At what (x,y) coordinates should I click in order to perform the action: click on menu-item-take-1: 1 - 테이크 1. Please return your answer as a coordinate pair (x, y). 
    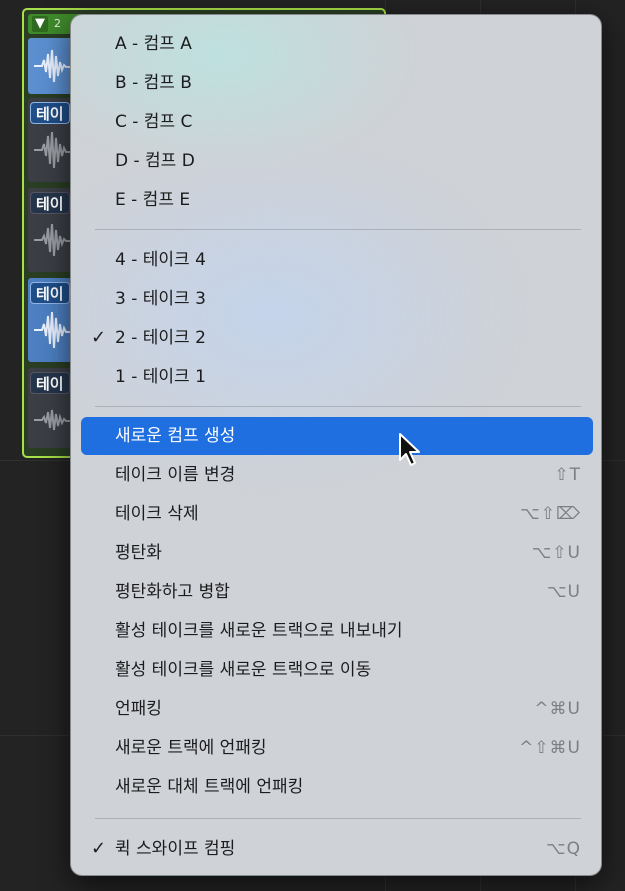
    Looking at the image, I should click on (337, 377).